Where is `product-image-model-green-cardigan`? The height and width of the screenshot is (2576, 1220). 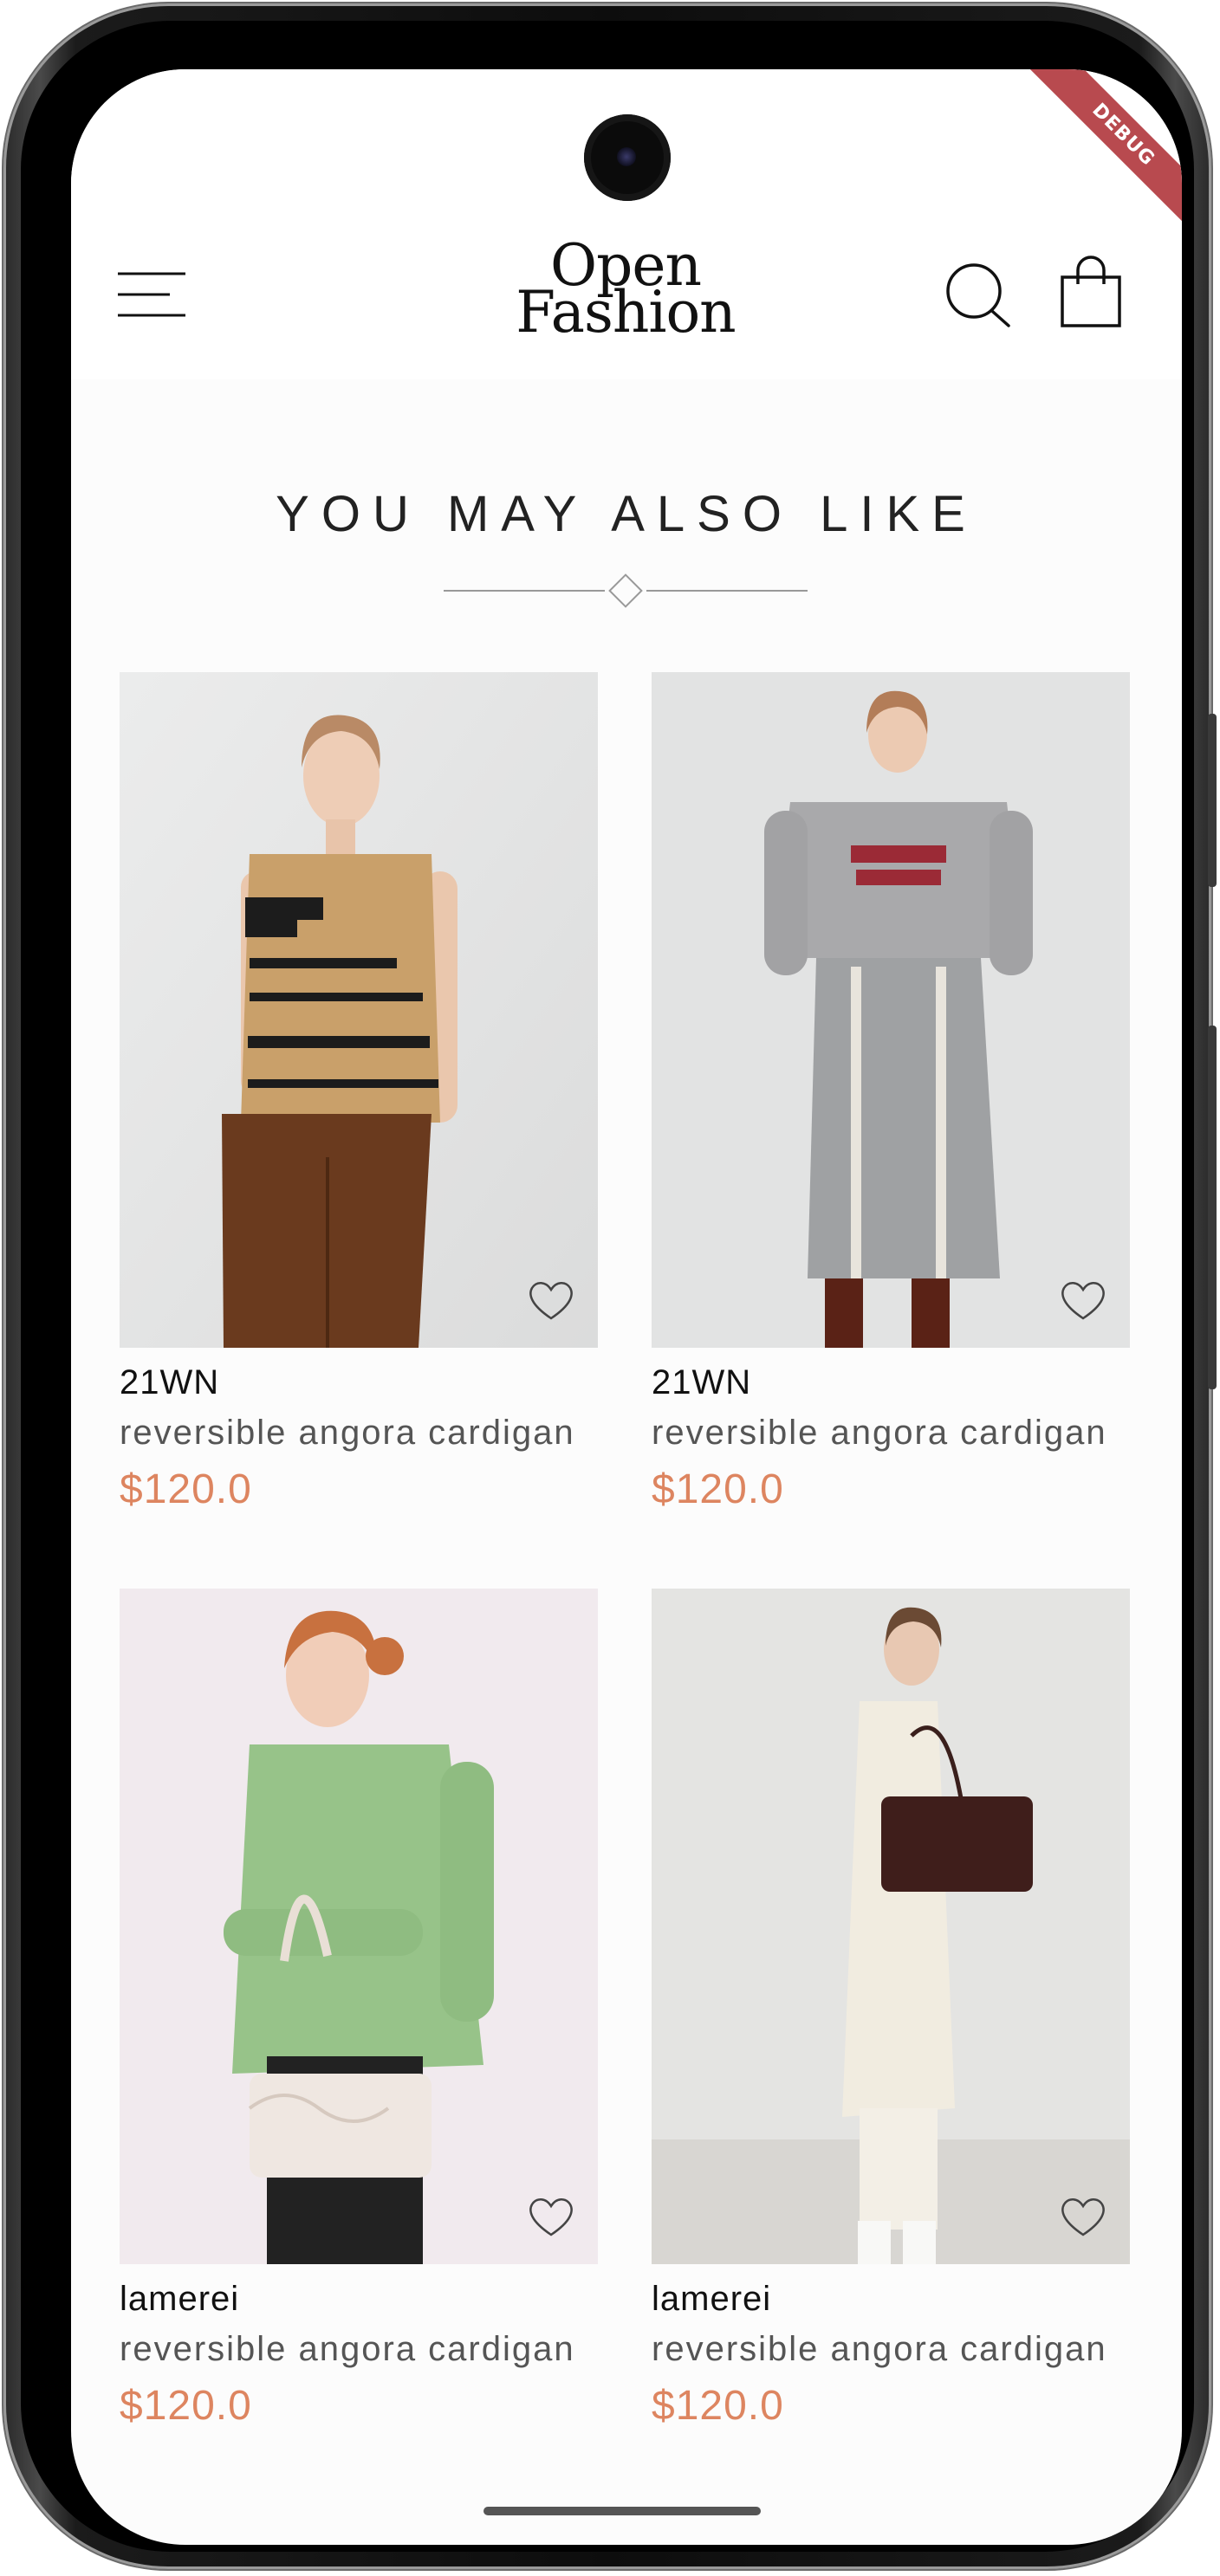
product-image-model-green-cardigan is located at coordinates (359, 1926).